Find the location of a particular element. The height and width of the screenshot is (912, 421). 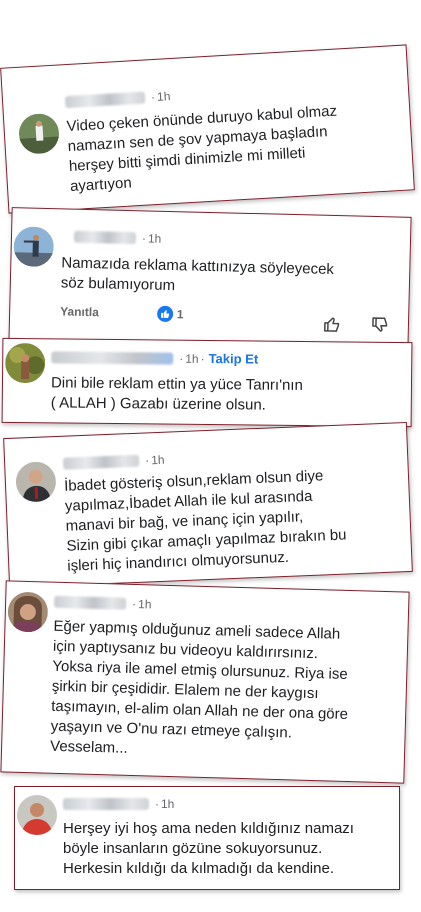

comment-actions: Yanıtla 1 is located at coordinates (122, 313).